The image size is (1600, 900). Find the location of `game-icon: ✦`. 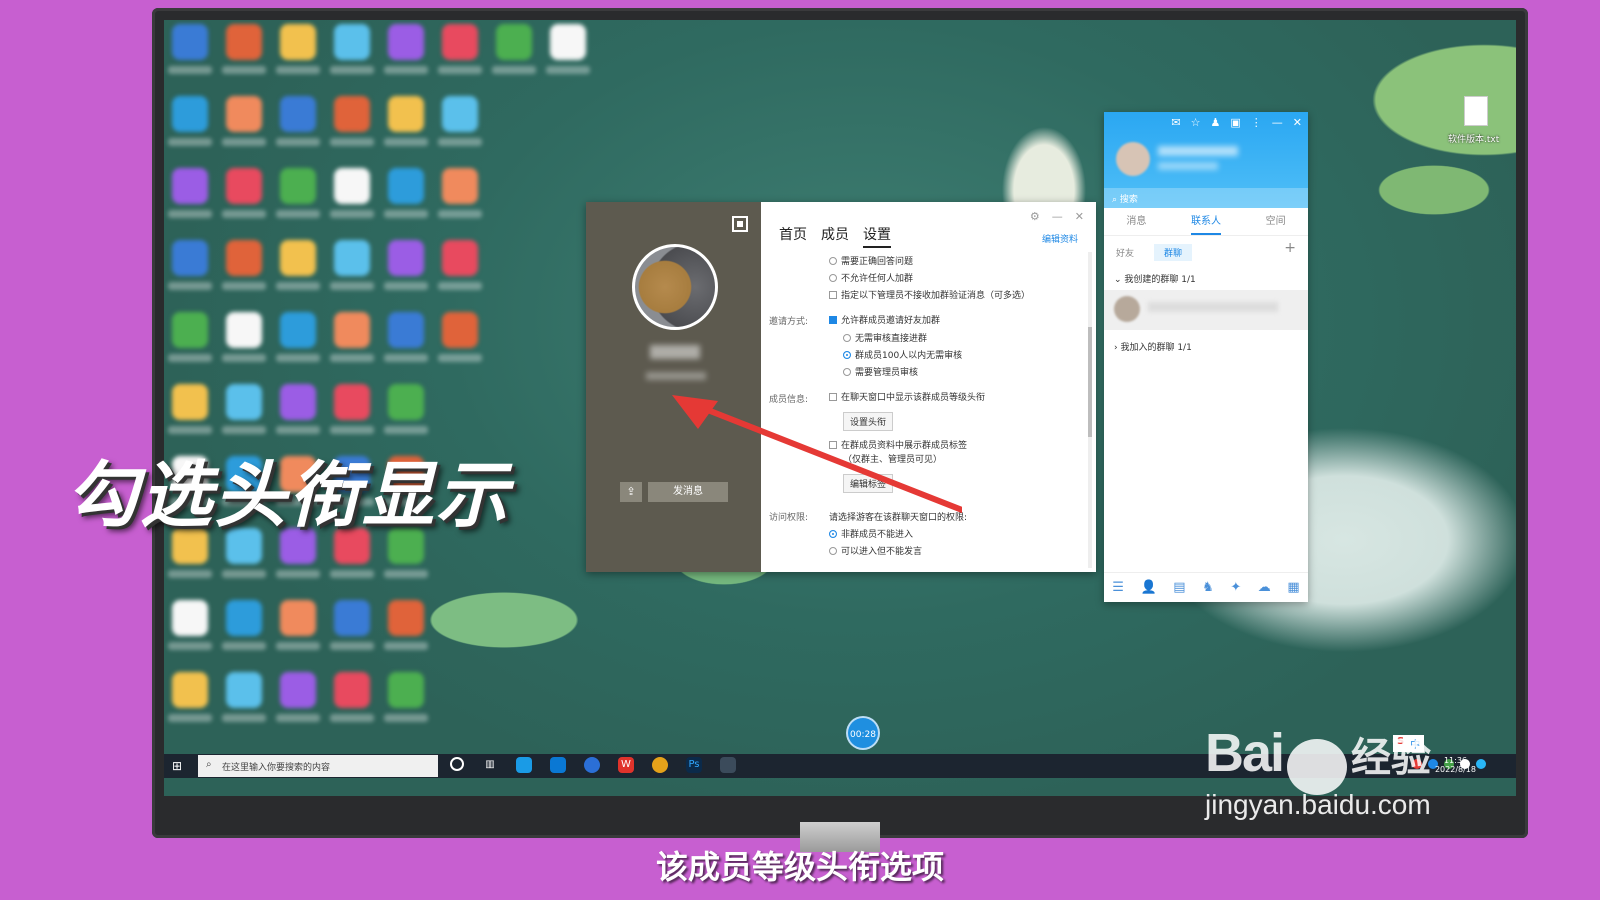

game-icon: ✦ is located at coordinates (1235, 587).